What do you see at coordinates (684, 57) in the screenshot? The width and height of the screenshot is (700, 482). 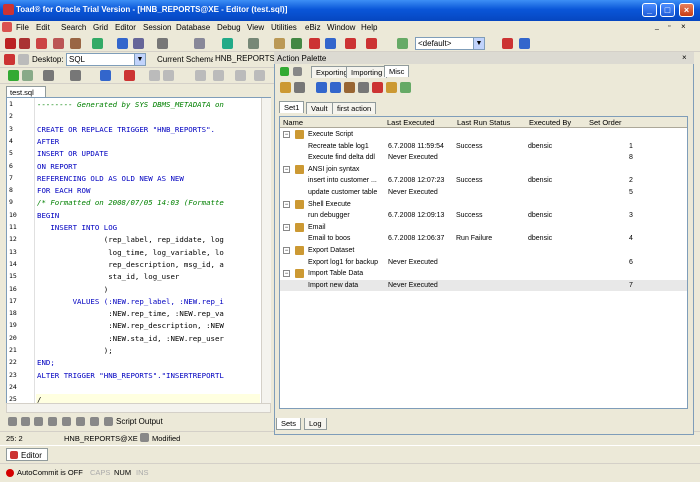 I see `close-icon: ×` at bounding box center [684, 57].